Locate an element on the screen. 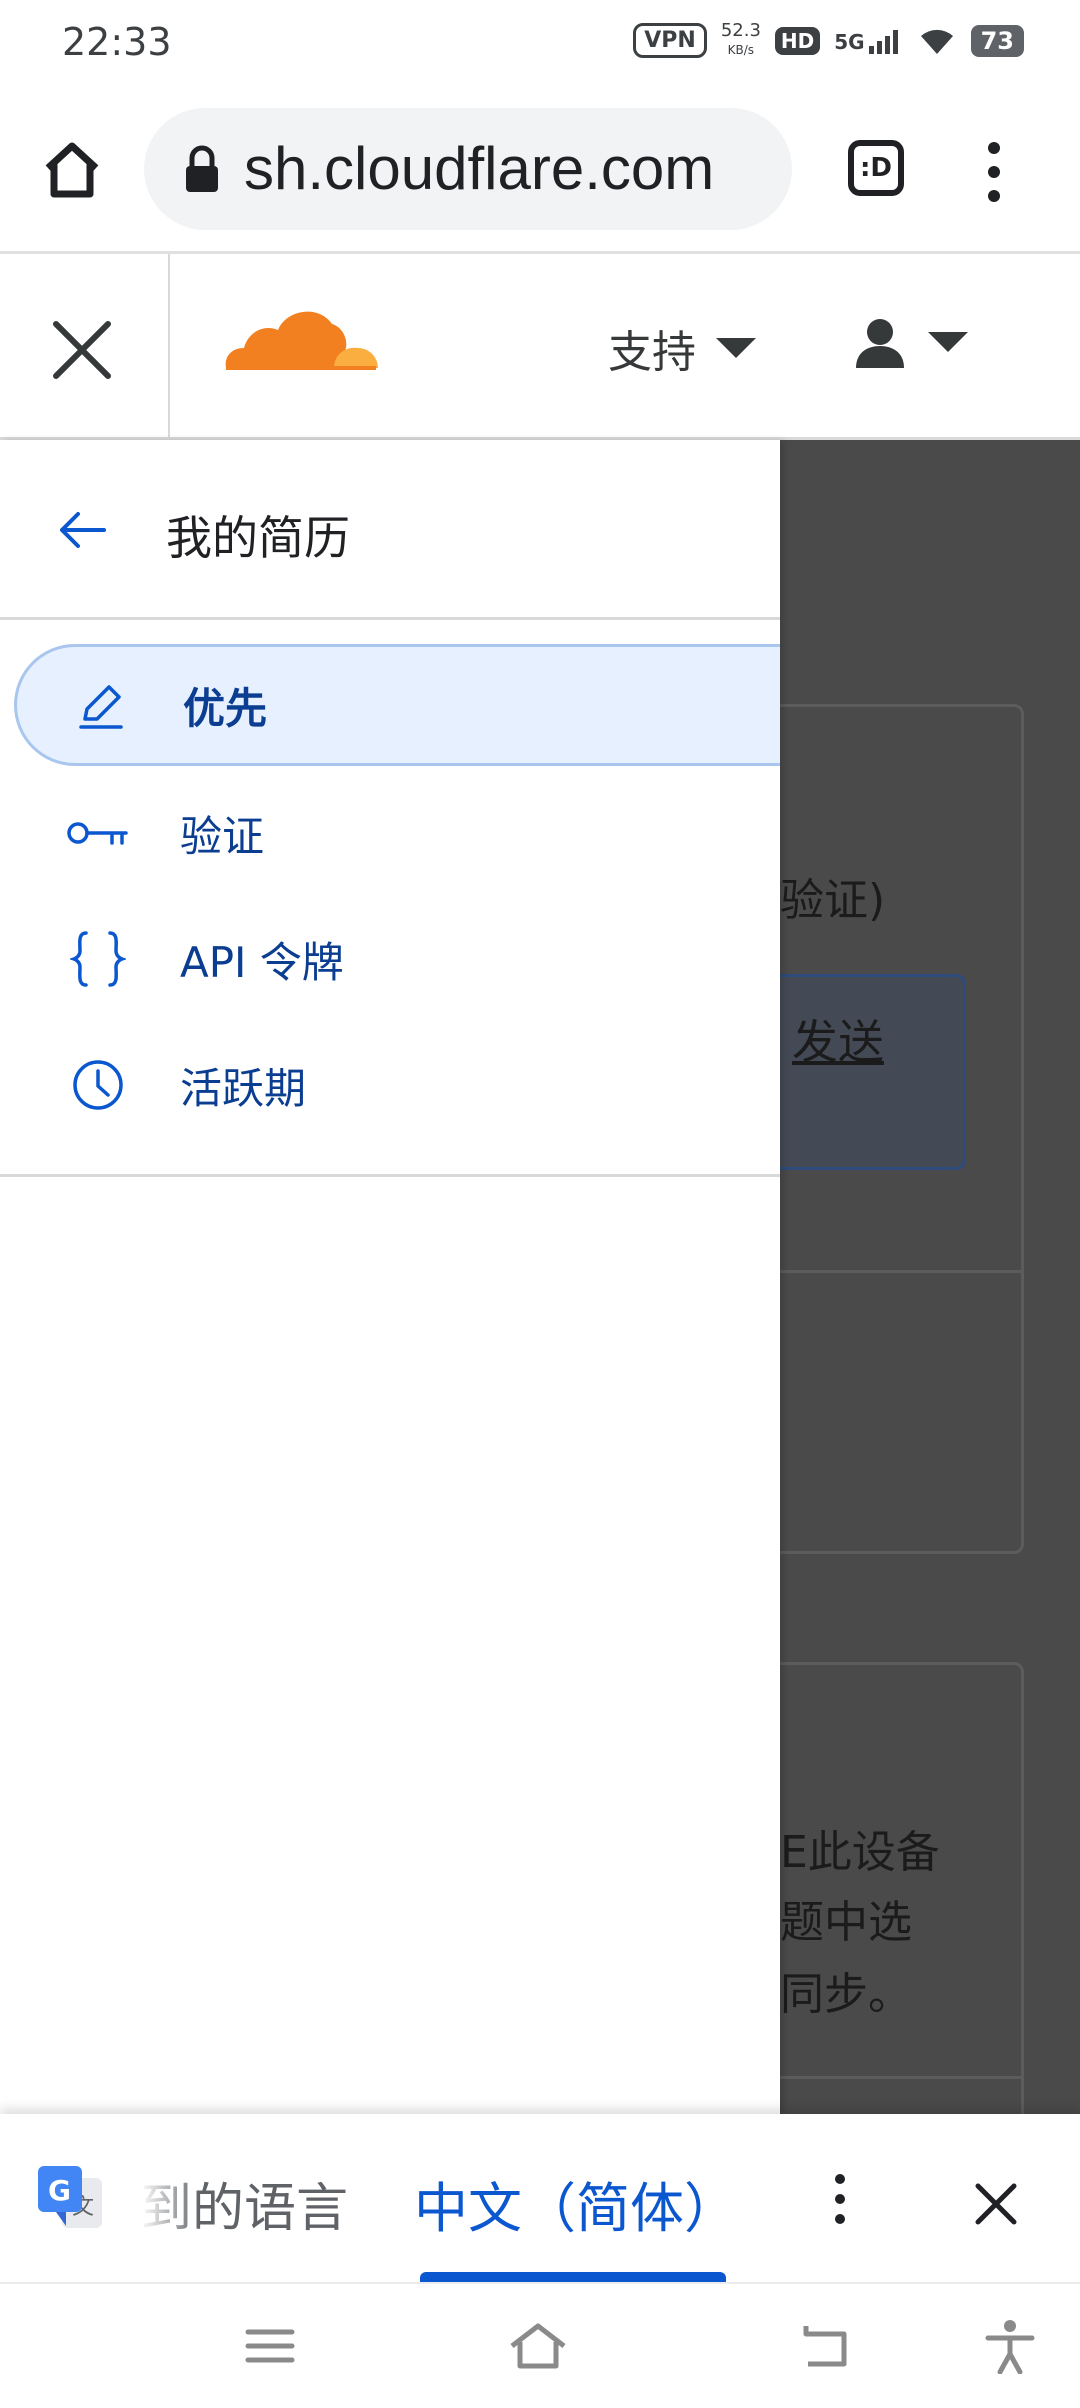 This screenshot has height=2408, width=1080. hd-badge: HD is located at coordinates (797, 40).